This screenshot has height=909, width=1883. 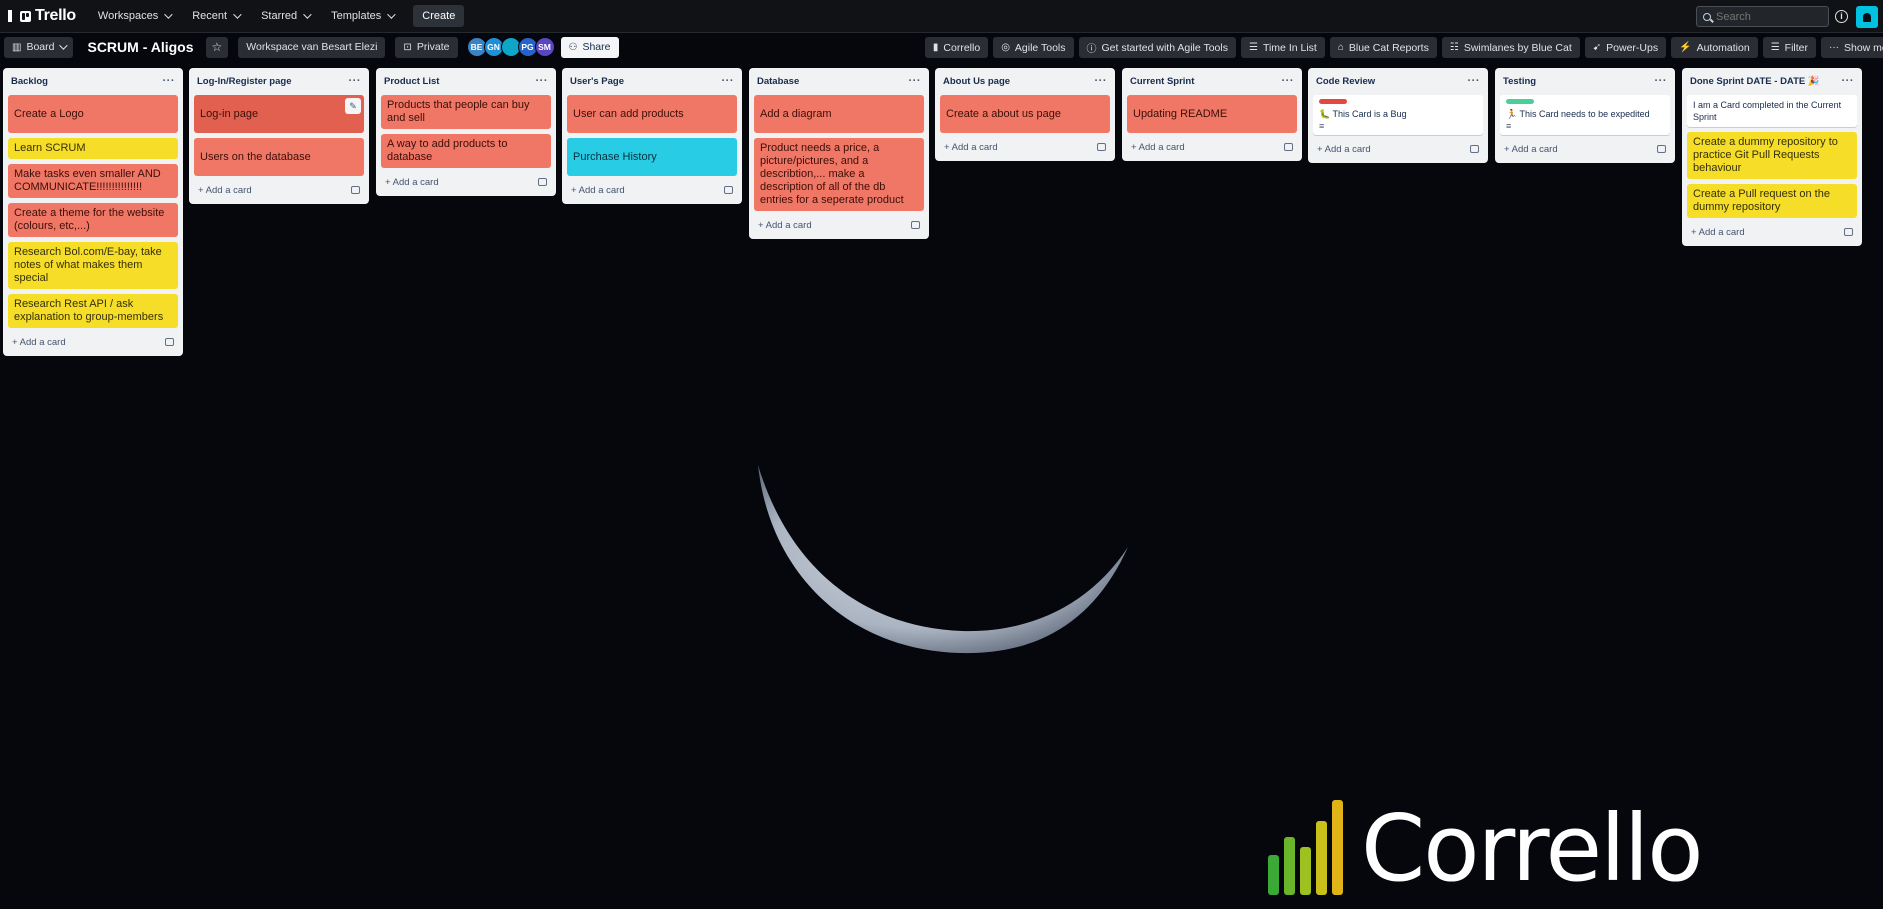 What do you see at coordinates (1852, 47) in the screenshot?
I see `show-menu-button: ··· Show menu` at bounding box center [1852, 47].